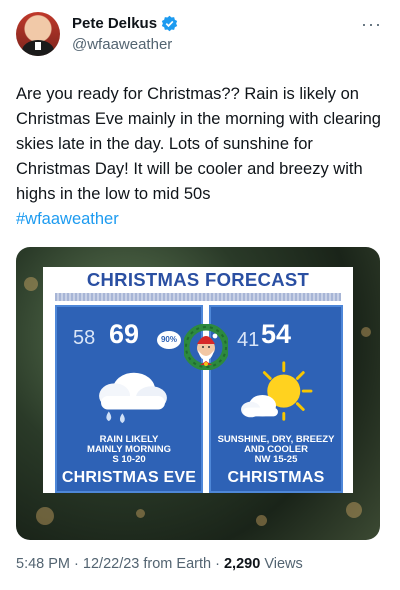 The width and height of the screenshot is (400, 590). I want to click on author-name-row: Pete Delkus, so click(125, 23).